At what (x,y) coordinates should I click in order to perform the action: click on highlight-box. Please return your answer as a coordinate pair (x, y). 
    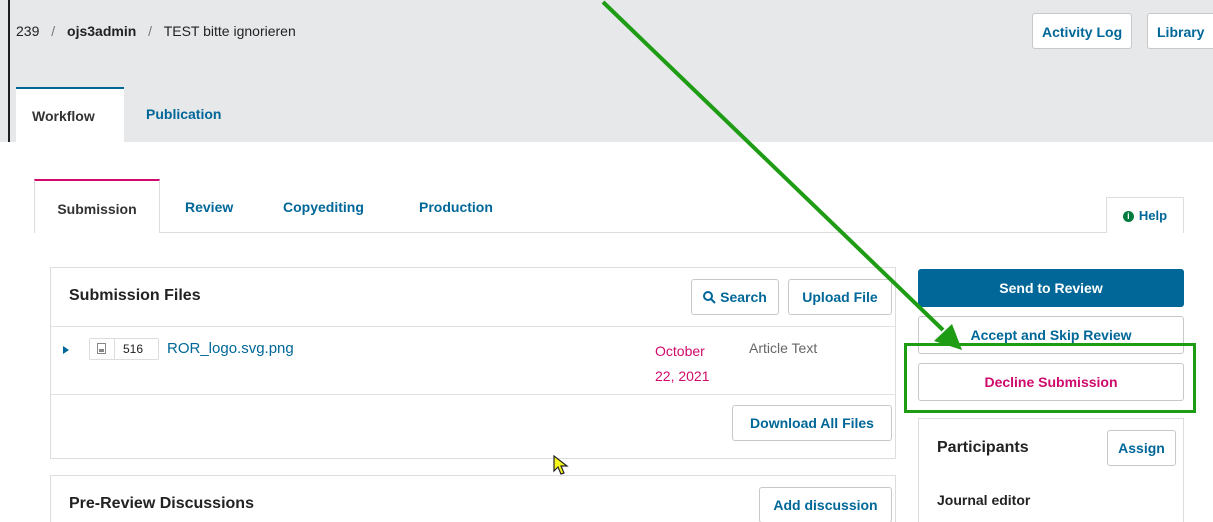
    Looking at the image, I should click on (1050, 378).